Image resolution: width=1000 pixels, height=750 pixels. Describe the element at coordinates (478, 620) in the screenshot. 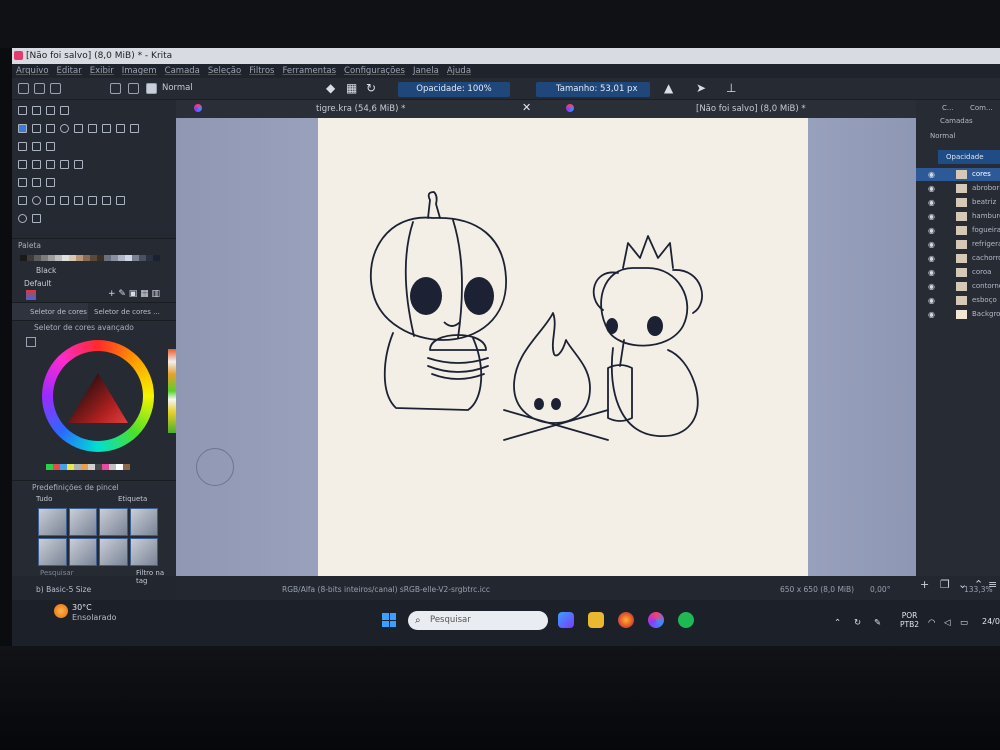

I see `taskbar-search-input: ⌕ Pesquisar` at that location.